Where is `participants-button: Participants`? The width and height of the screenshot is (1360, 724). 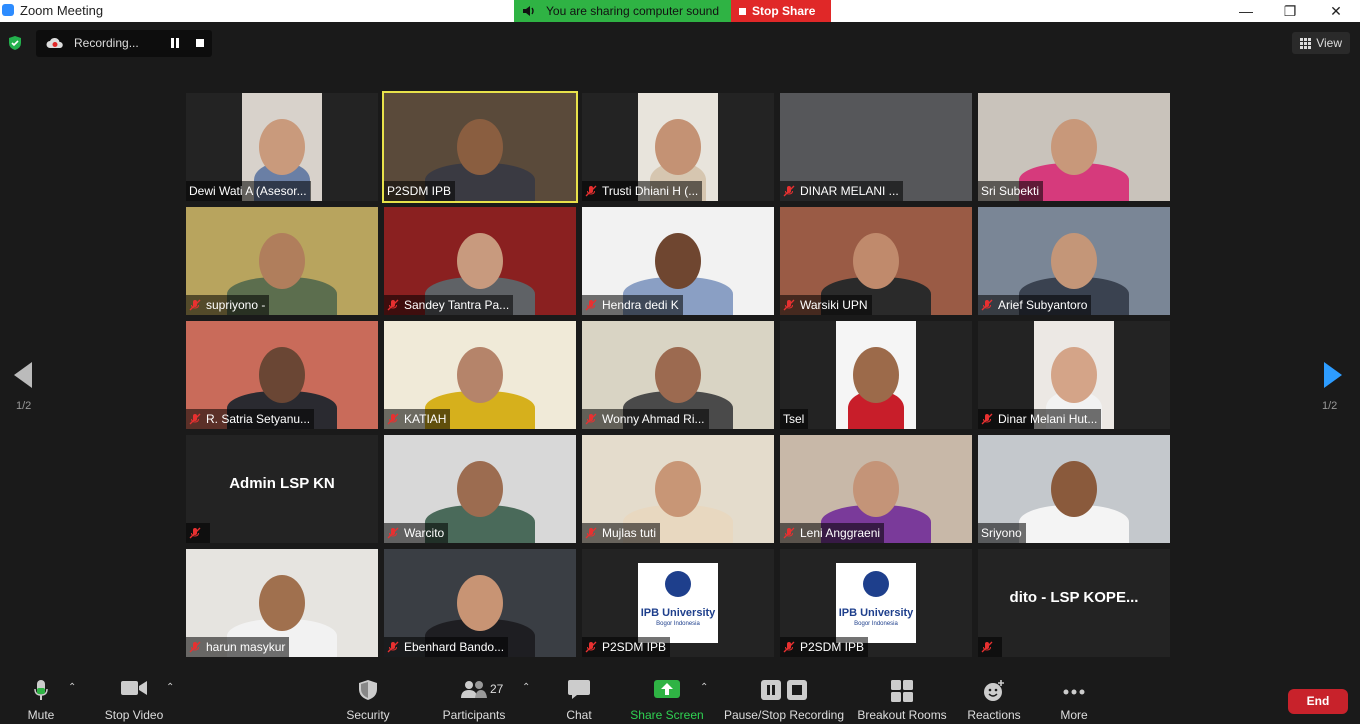 participants-button: Participants is located at coordinates (474, 696).